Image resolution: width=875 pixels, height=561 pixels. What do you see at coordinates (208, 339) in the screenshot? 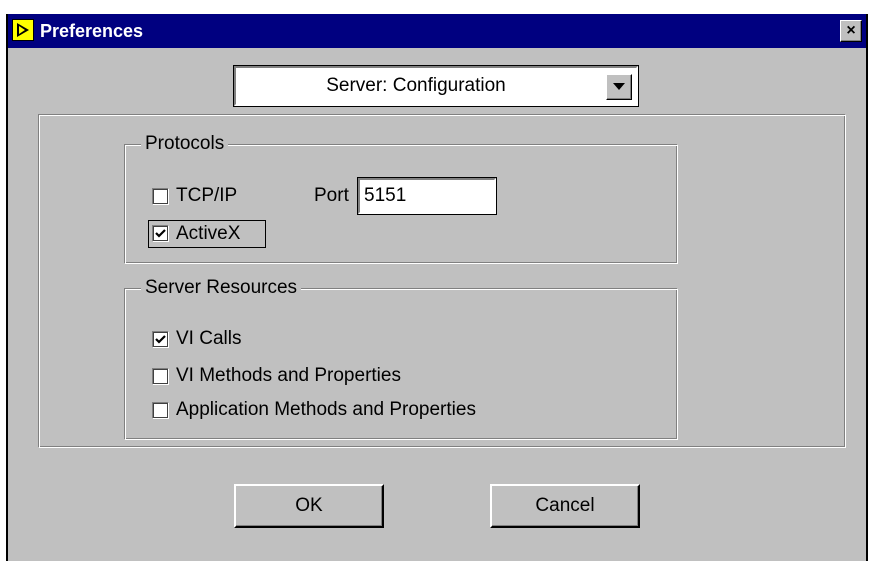
I see `vi-calls-label: VI Calls` at bounding box center [208, 339].